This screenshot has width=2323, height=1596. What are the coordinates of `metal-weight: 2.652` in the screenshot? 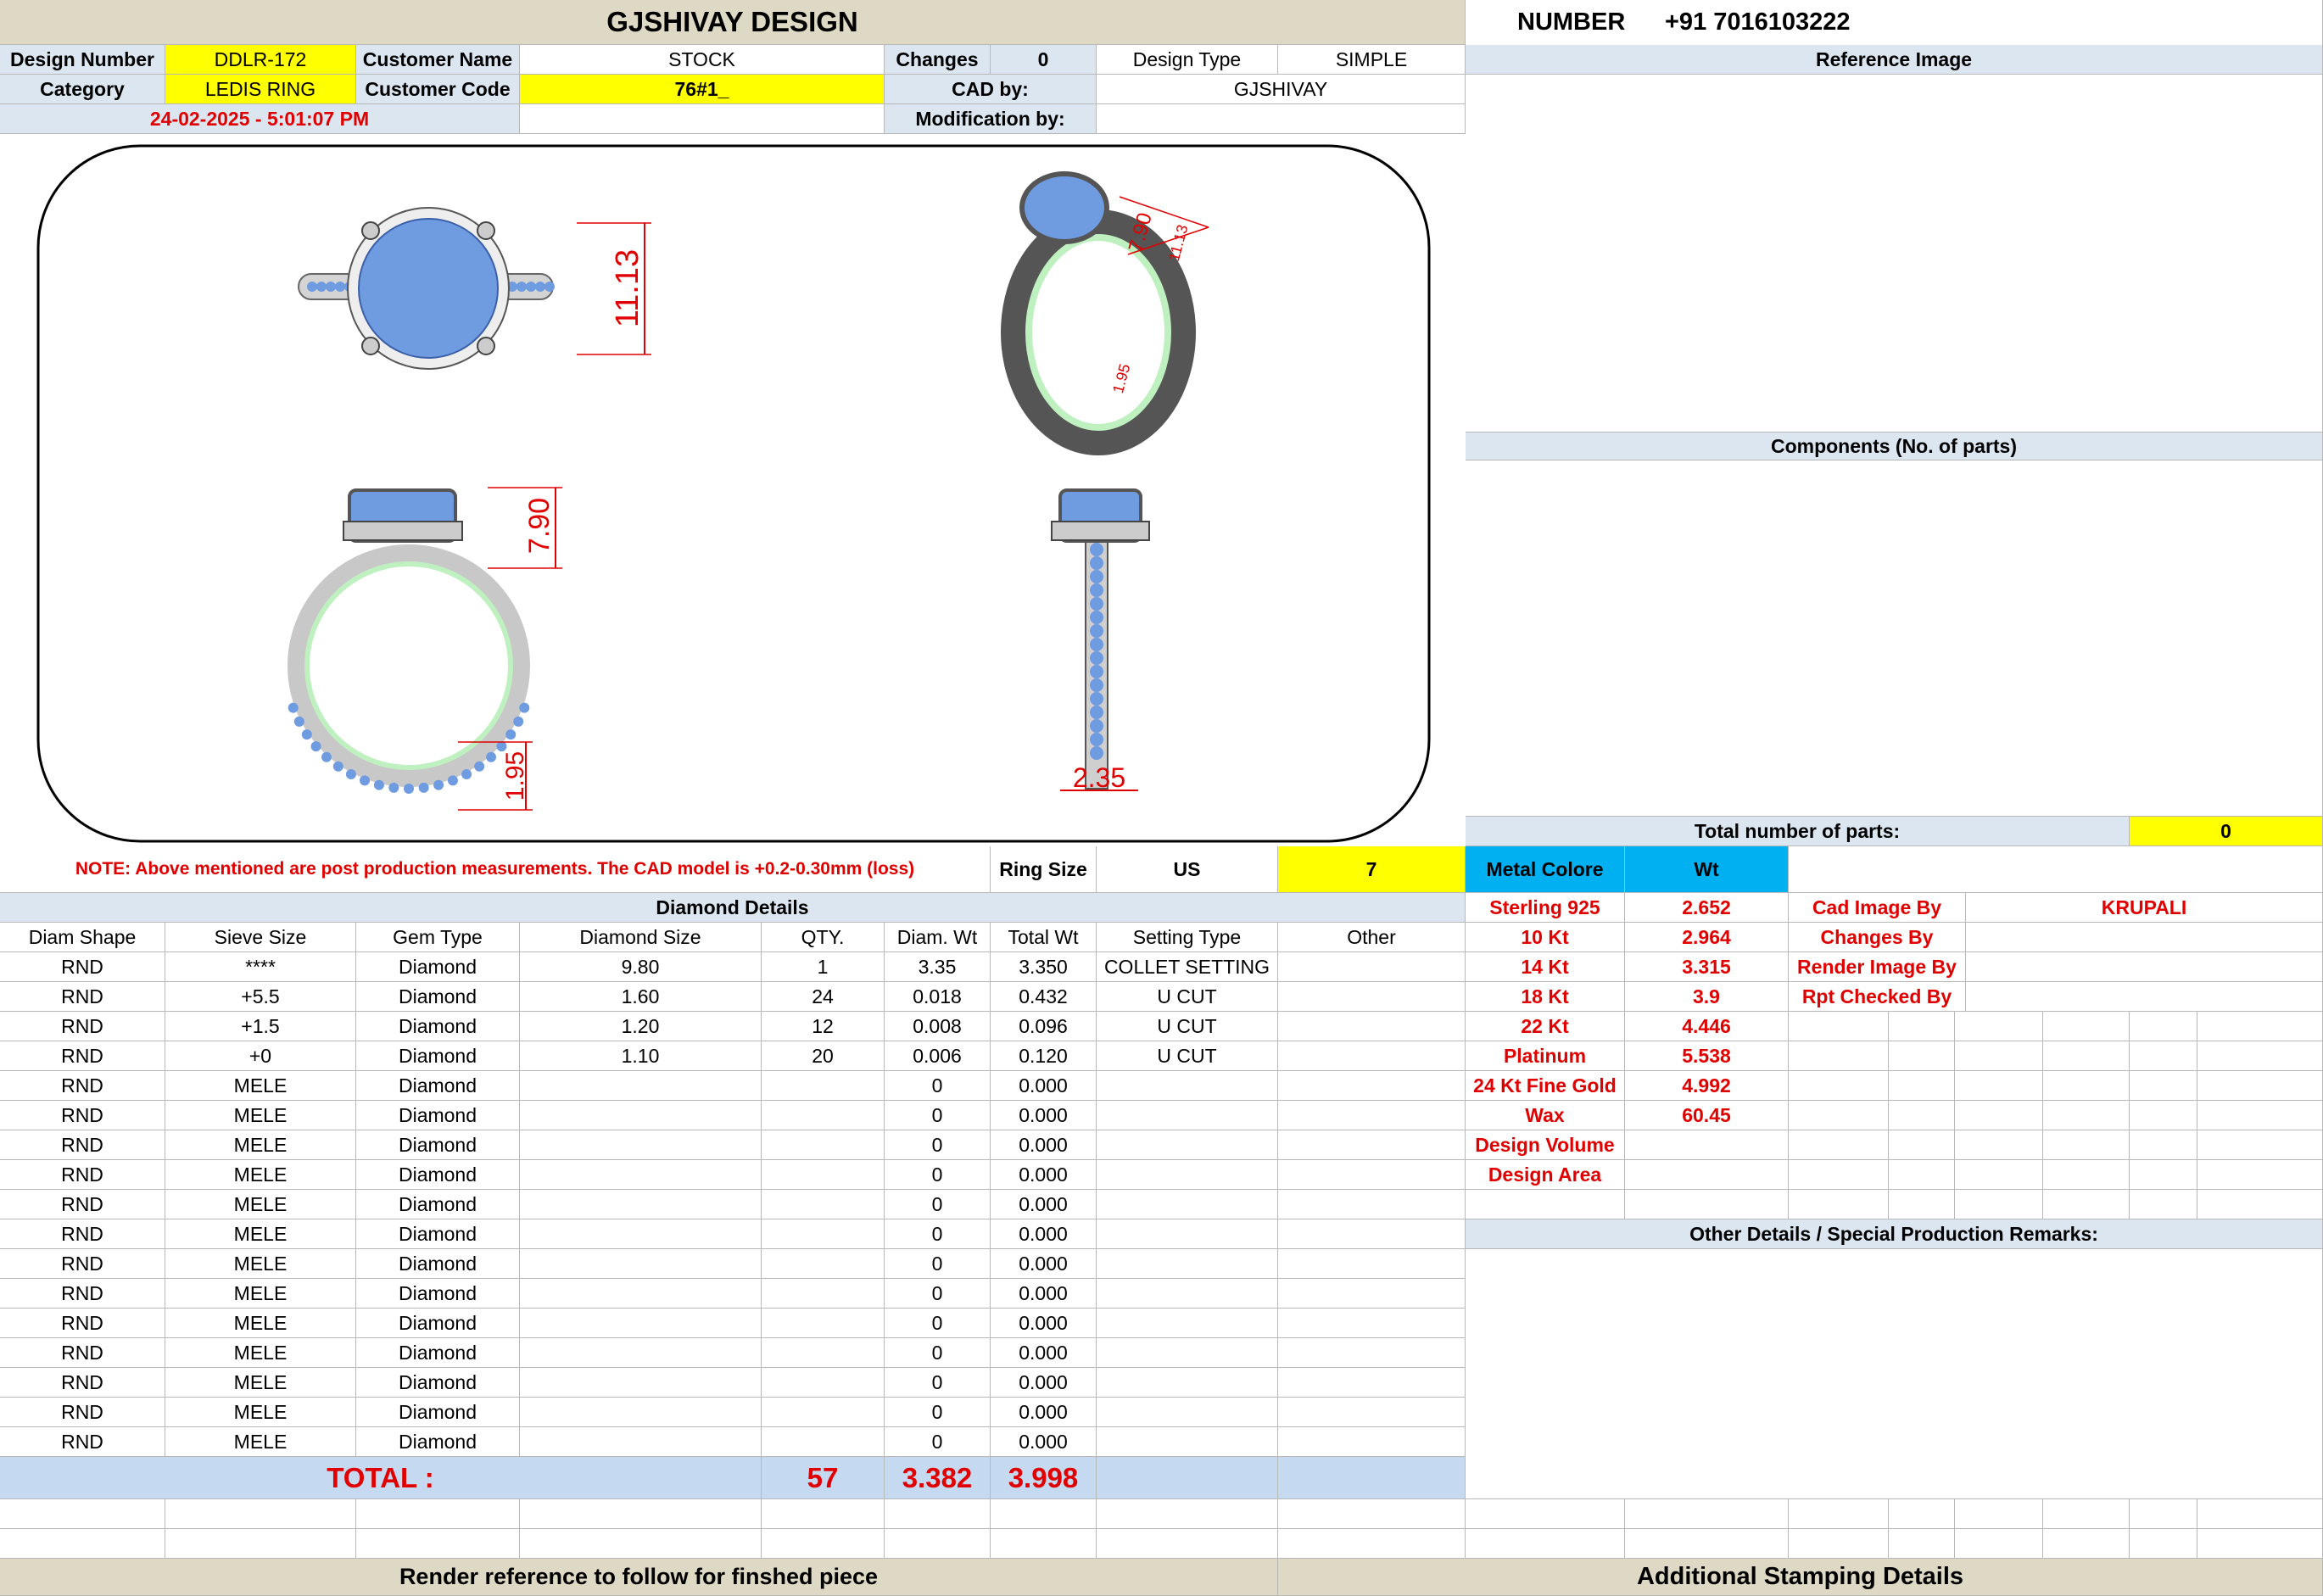 It's located at (1707, 908).